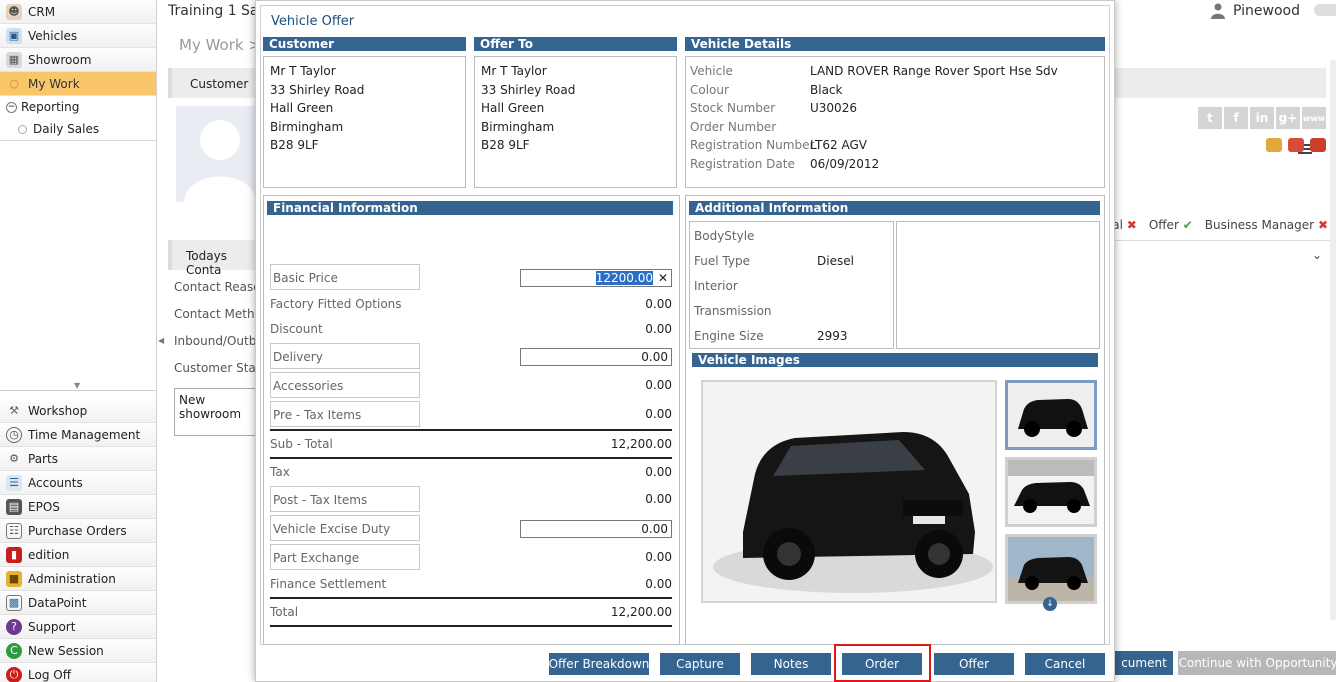  I want to click on nav-item-administration: ■ Administration, so click(78, 579).